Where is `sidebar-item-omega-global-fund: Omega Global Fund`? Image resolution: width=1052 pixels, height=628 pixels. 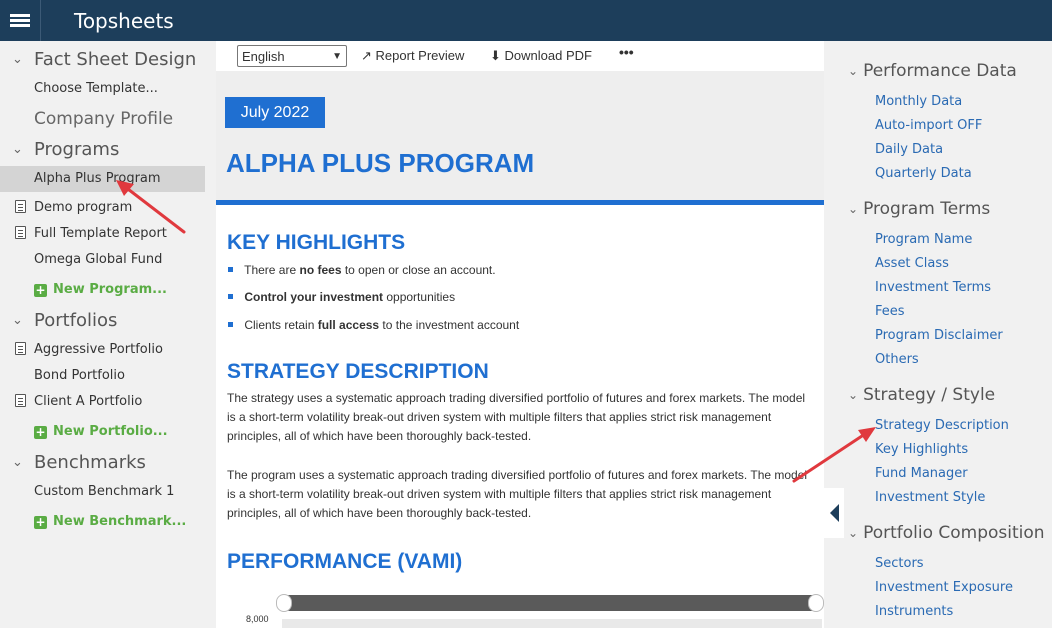
sidebar-item-omega-global-fund: Omega Global Fund is located at coordinates (98, 259).